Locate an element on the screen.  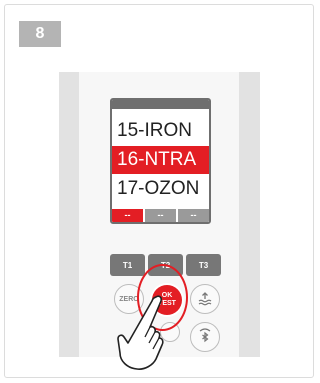
bluetooth-button is located at coordinates (205, 337).